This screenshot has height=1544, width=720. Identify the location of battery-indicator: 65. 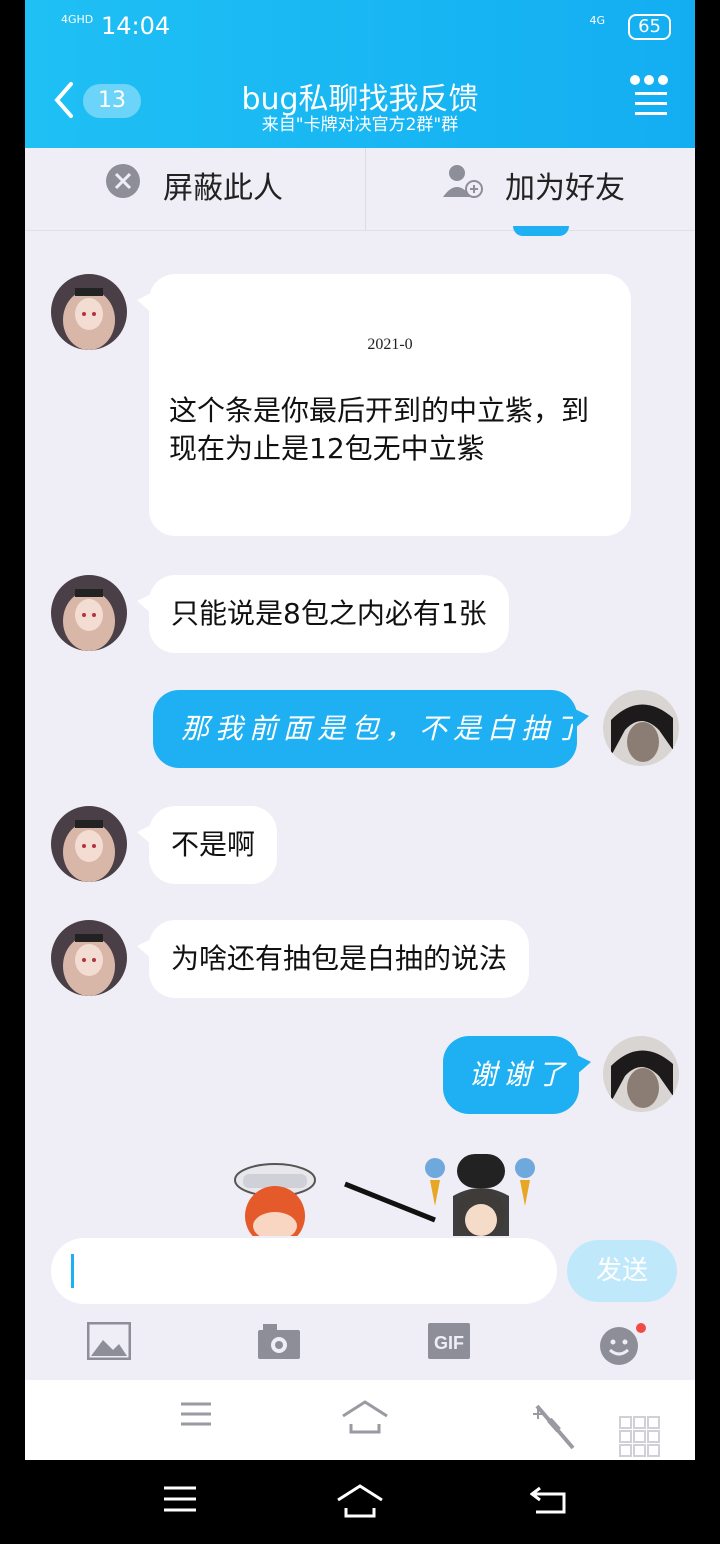
(649, 27).